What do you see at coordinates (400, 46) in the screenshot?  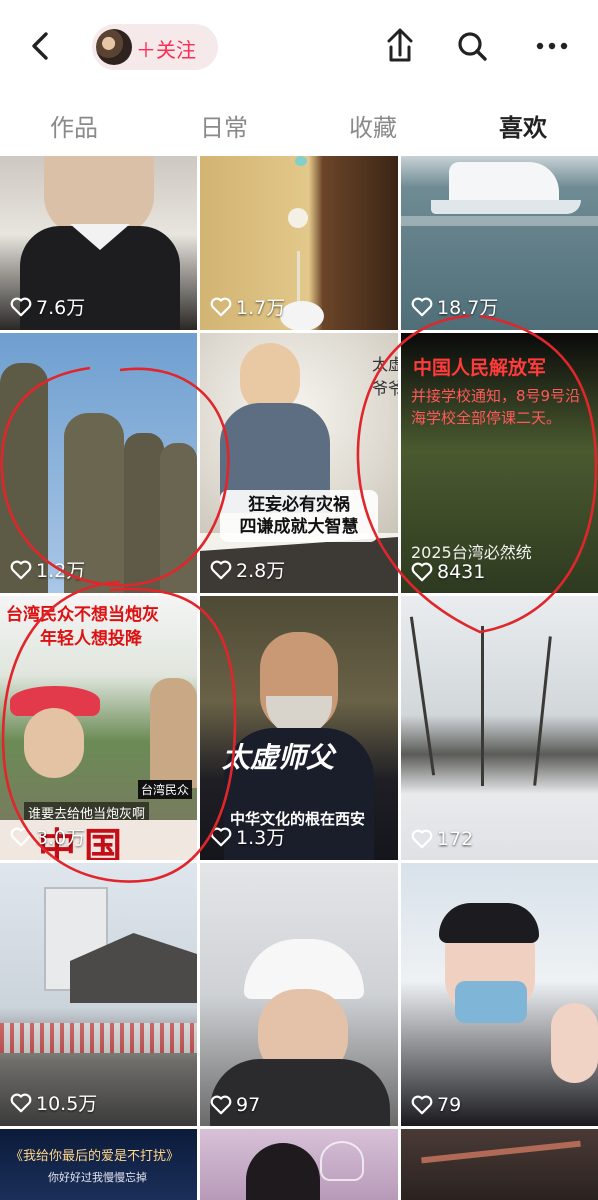 I see `share-icon` at bounding box center [400, 46].